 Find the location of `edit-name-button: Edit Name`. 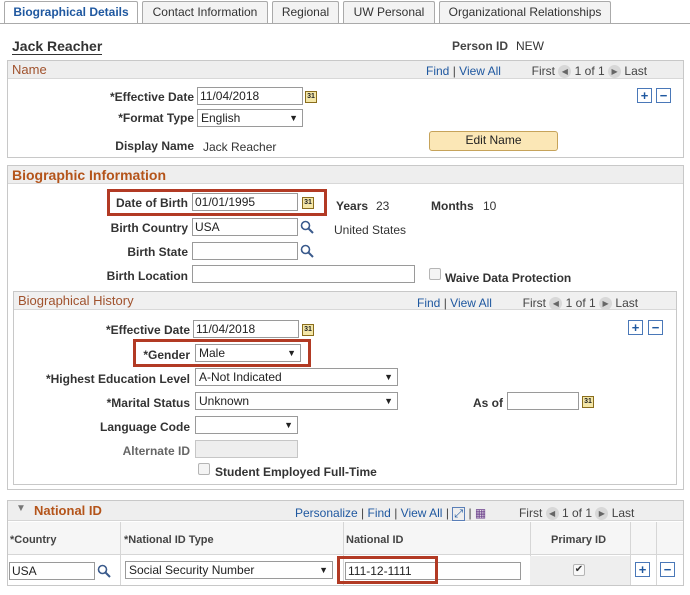

edit-name-button: Edit Name is located at coordinates (493, 141).